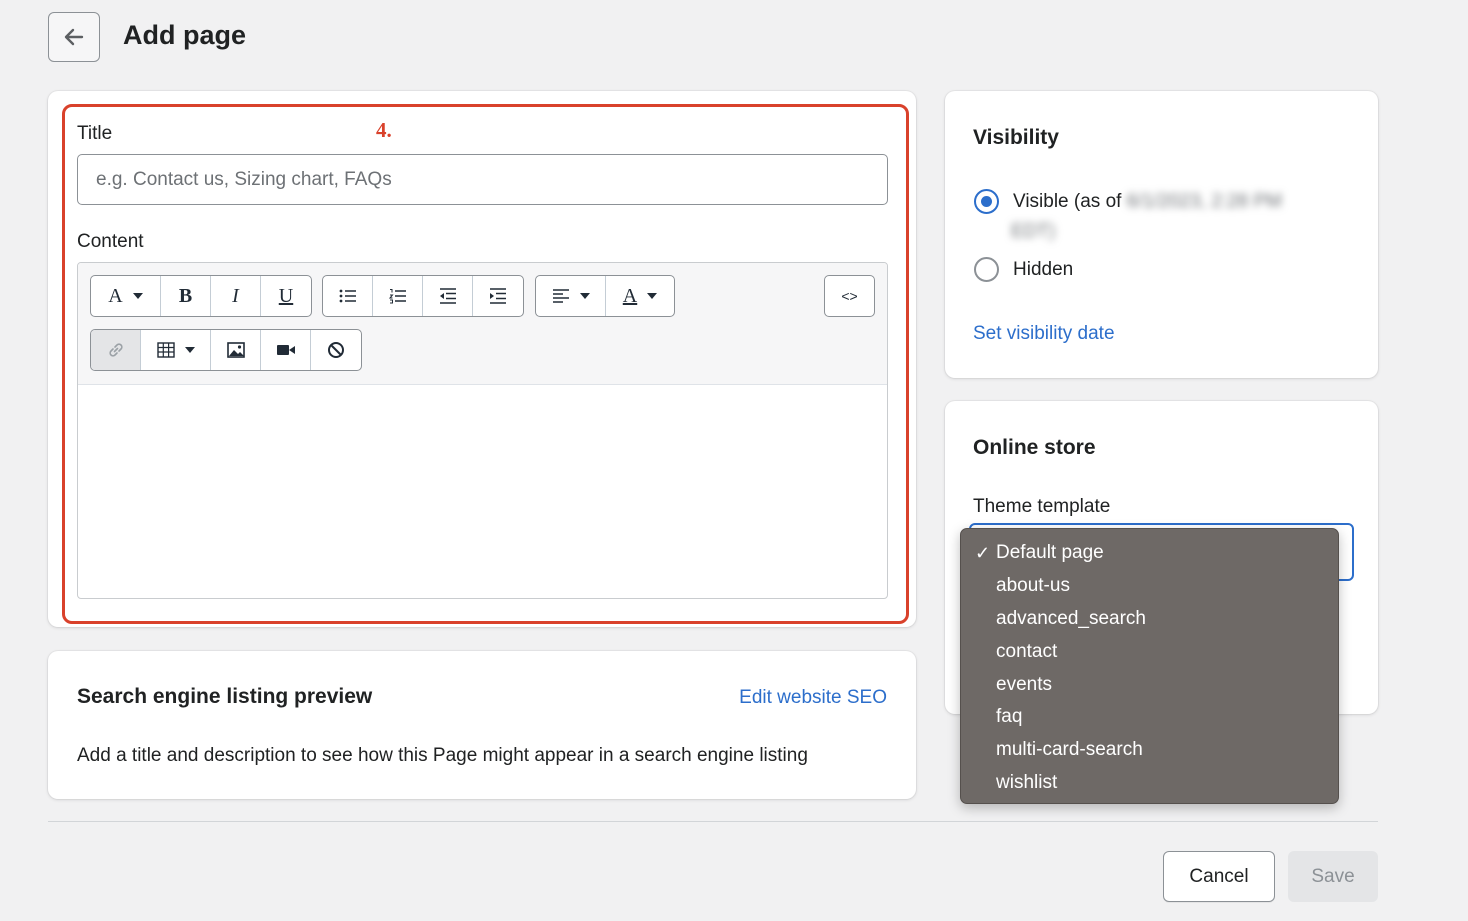 The image size is (1468, 921). I want to click on visible-date: 6/1/2023, 2:28 PM, so click(1204, 201).